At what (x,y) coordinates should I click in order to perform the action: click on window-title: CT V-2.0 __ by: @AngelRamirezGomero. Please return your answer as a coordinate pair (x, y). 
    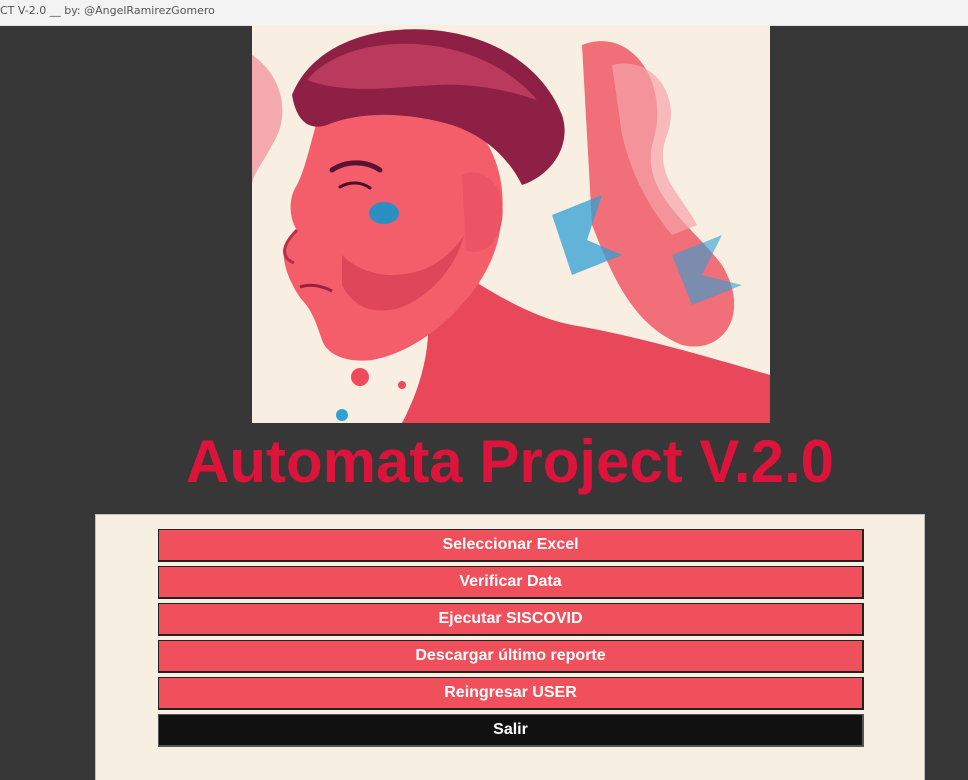
    Looking at the image, I should click on (107, 10).